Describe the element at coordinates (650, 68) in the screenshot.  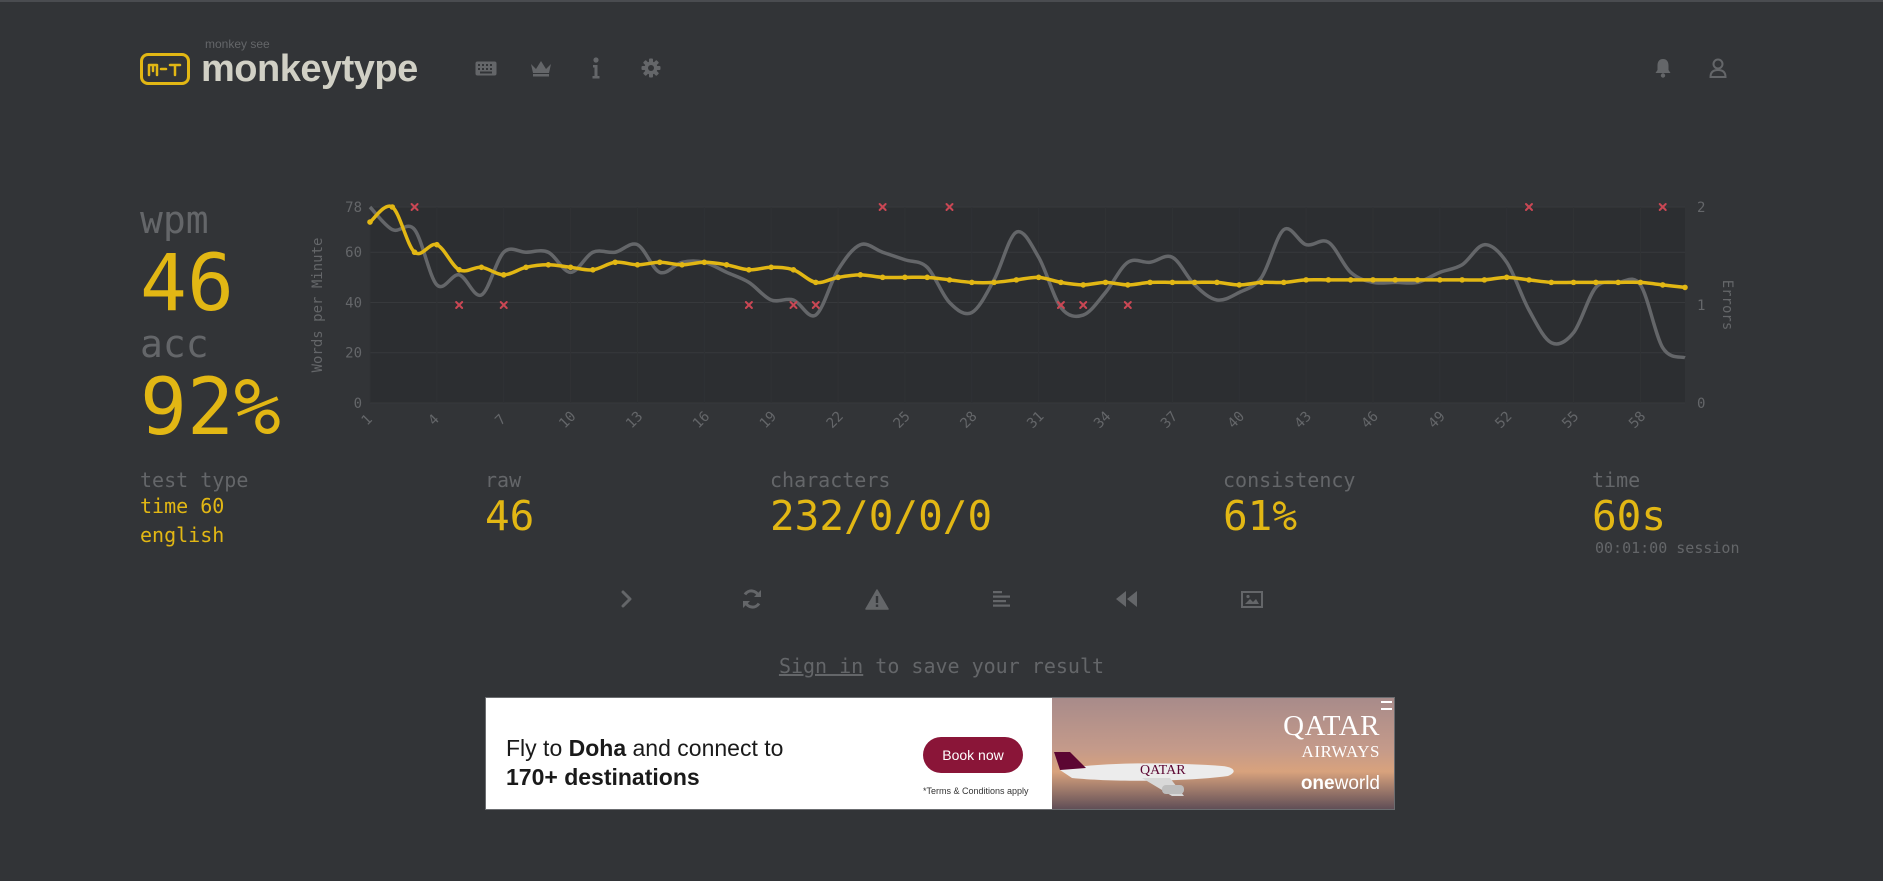
I see `gear-icon` at that location.